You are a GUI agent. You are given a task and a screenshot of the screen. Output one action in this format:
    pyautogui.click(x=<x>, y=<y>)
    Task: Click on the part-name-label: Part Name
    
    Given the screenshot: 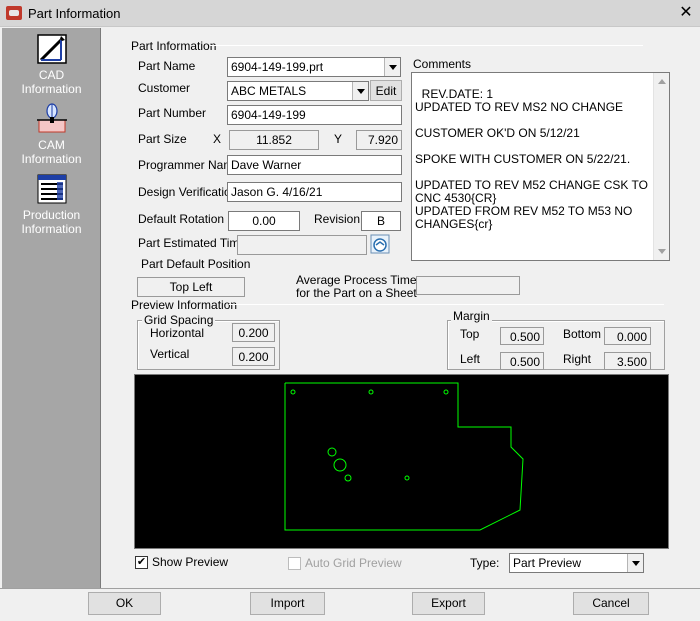 What is the action you would take?
    pyautogui.click(x=167, y=66)
    